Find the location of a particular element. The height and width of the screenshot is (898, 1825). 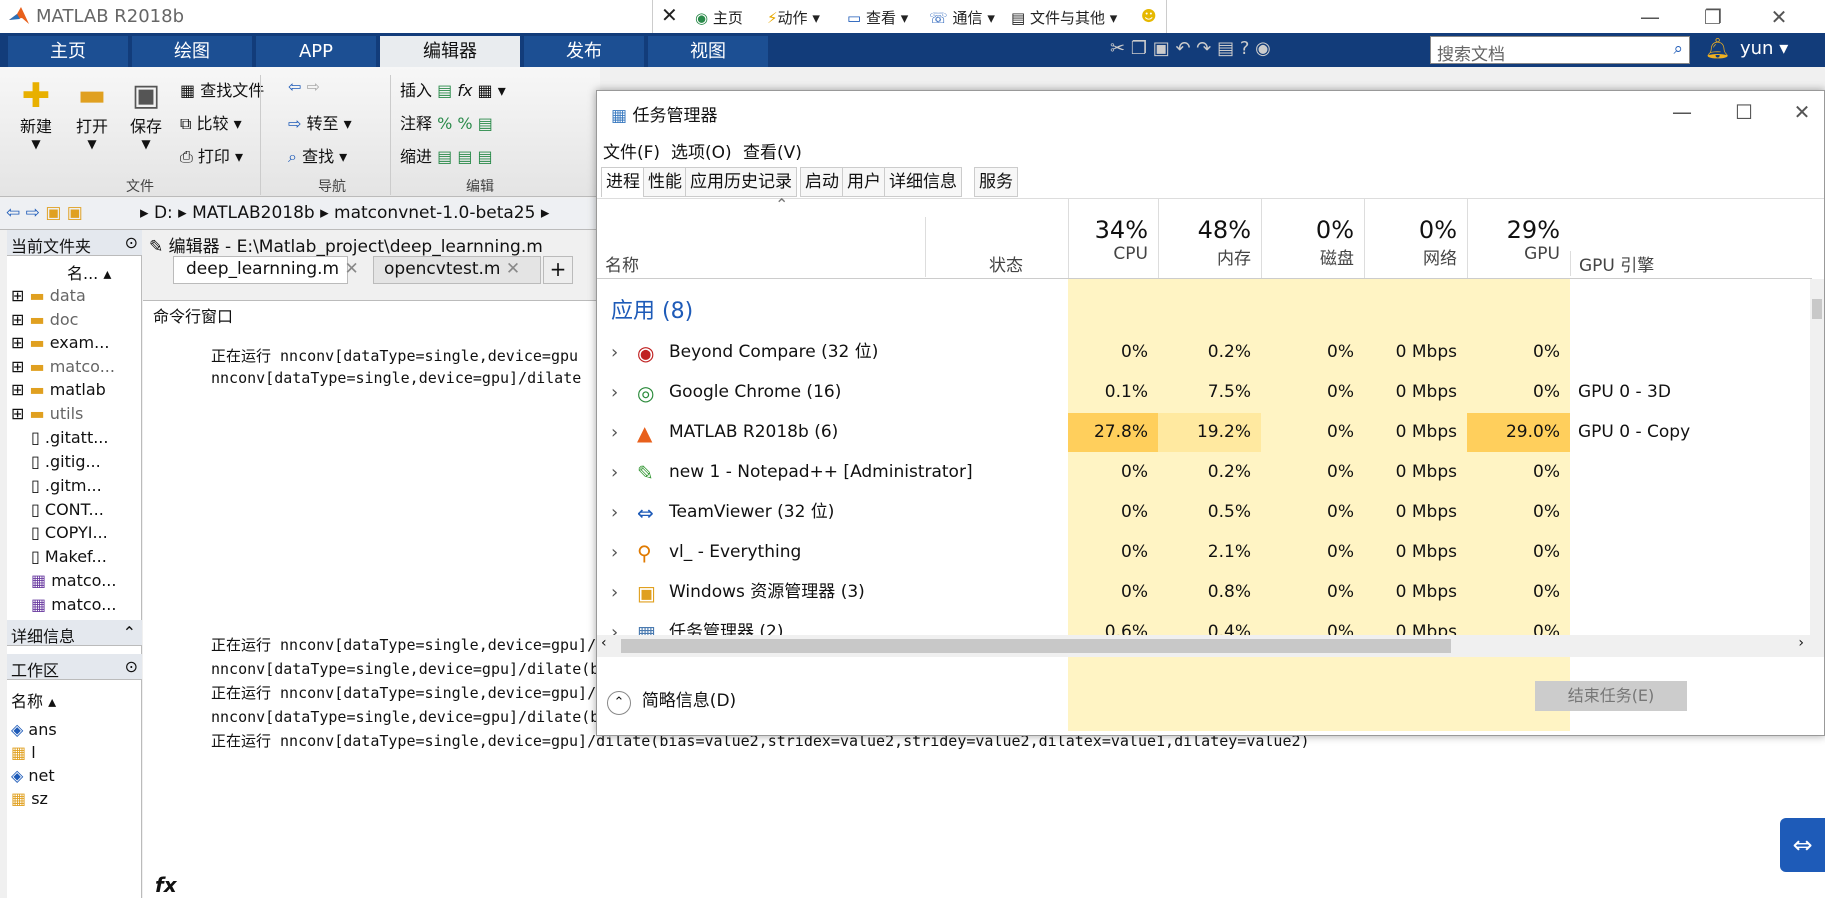

back-arrow-icon: ⇦ is located at coordinates (294, 86).